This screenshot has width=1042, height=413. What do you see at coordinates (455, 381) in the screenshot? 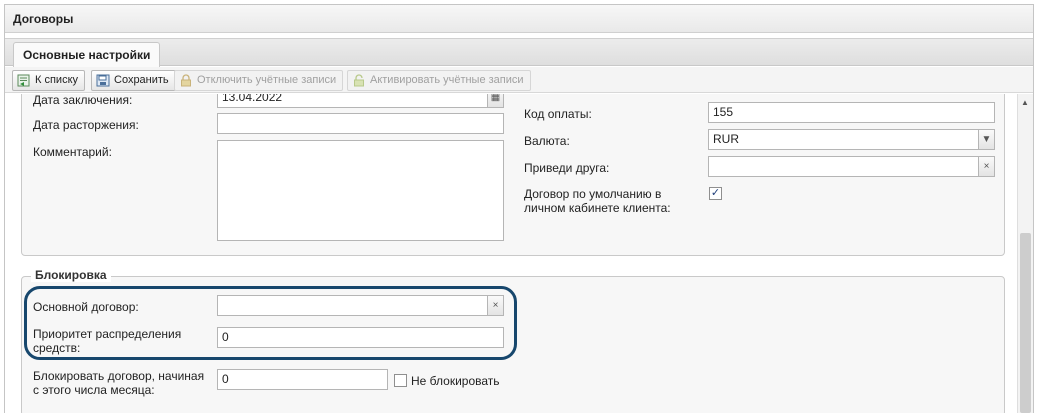
I see `no-block-label: Не блокировать` at bounding box center [455, 381].